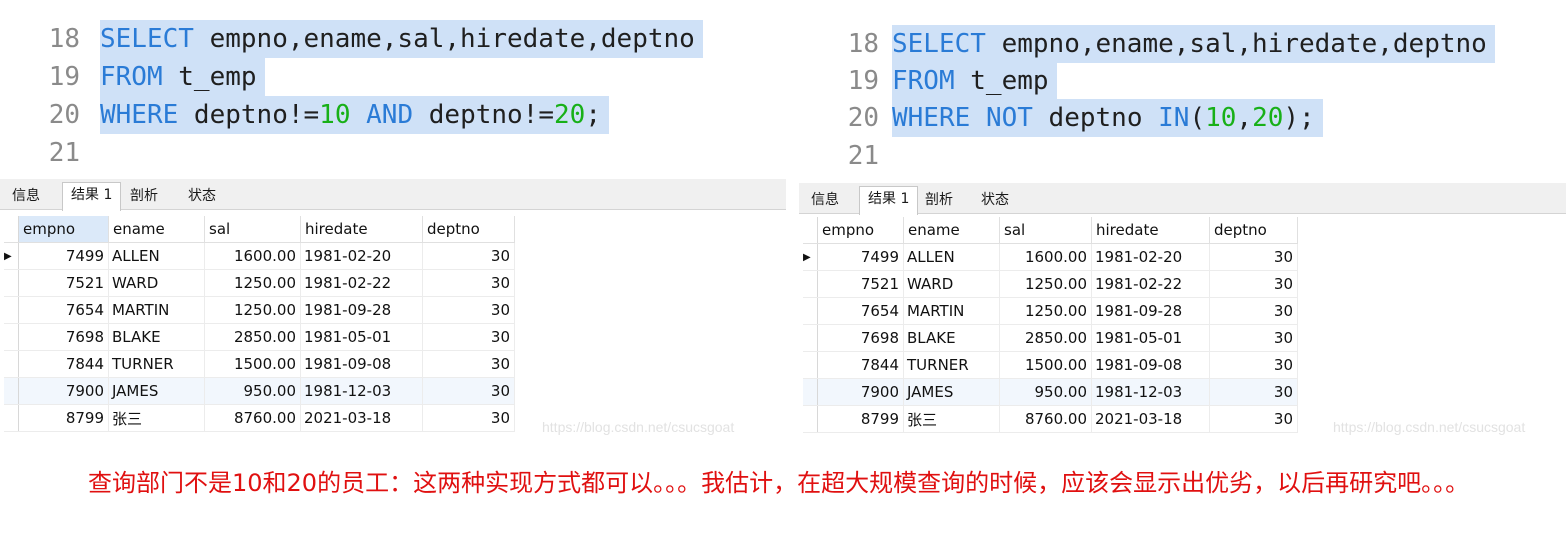 The image size is (1566, 557). What do you see at coordinates (995, 200) in the screenshot?
I see `tab-status: 状态` at bounding box center [995, 200].